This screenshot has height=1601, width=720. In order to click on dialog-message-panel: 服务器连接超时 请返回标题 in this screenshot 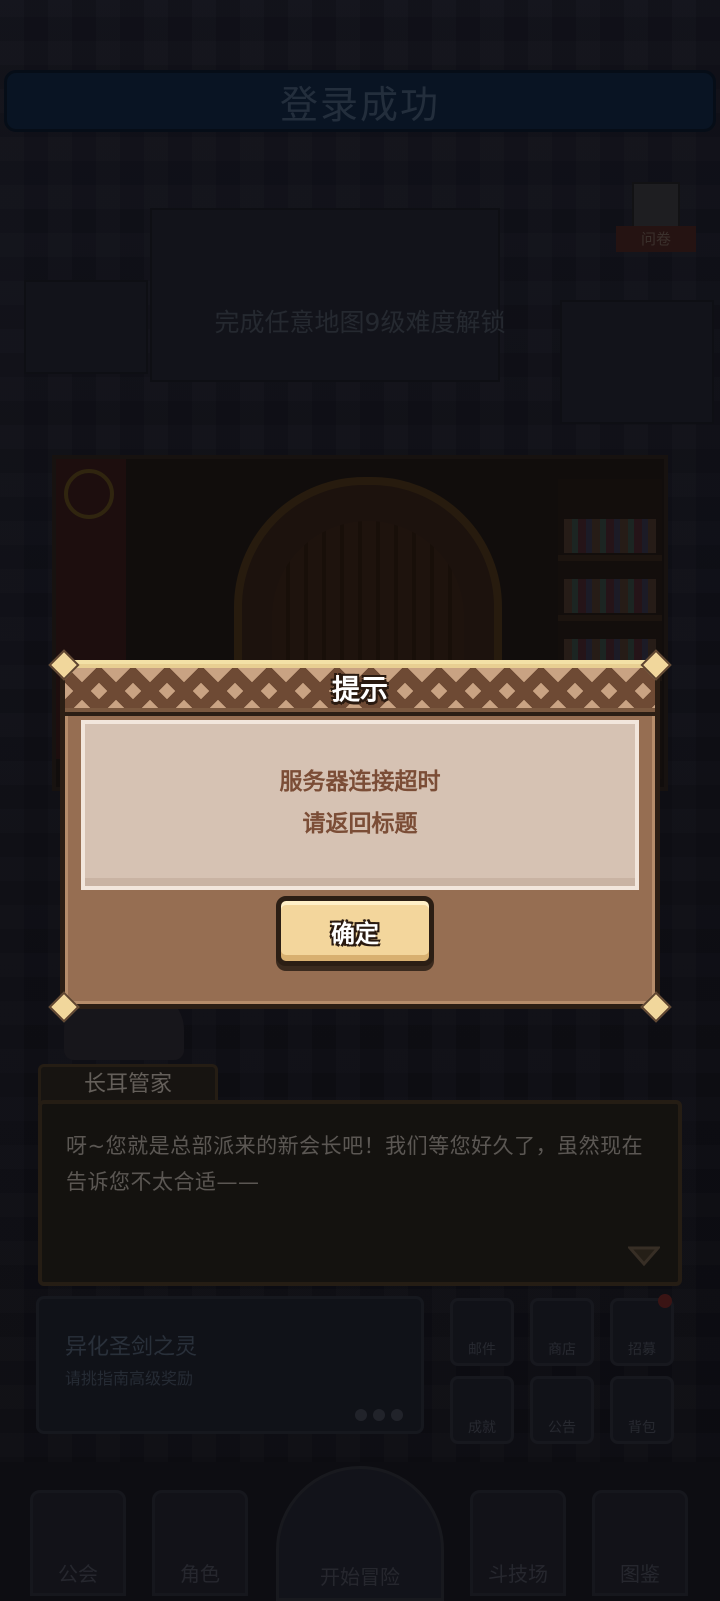, I will do `click(360, 805)`.